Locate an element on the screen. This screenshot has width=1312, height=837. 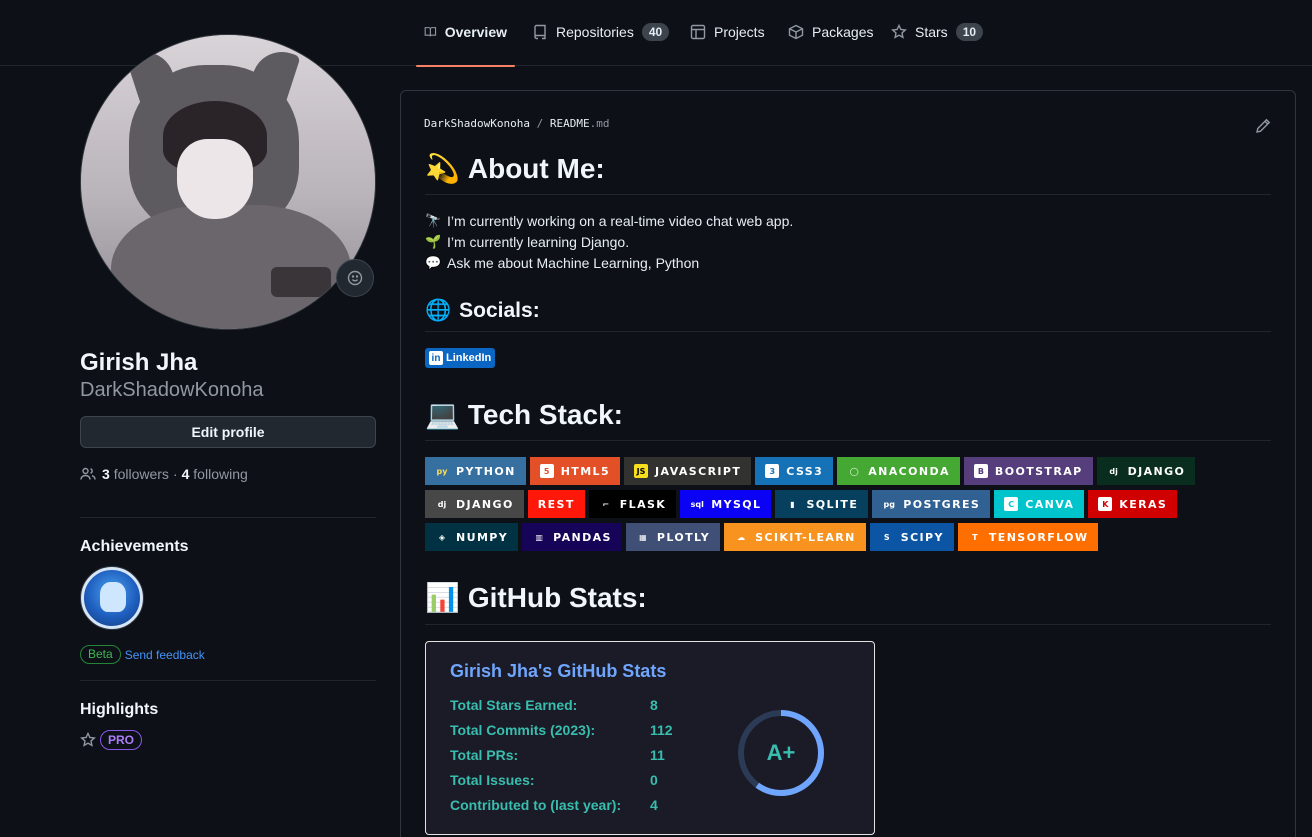
tech-badge-label: FLASK is located at coordinates (643, 504).